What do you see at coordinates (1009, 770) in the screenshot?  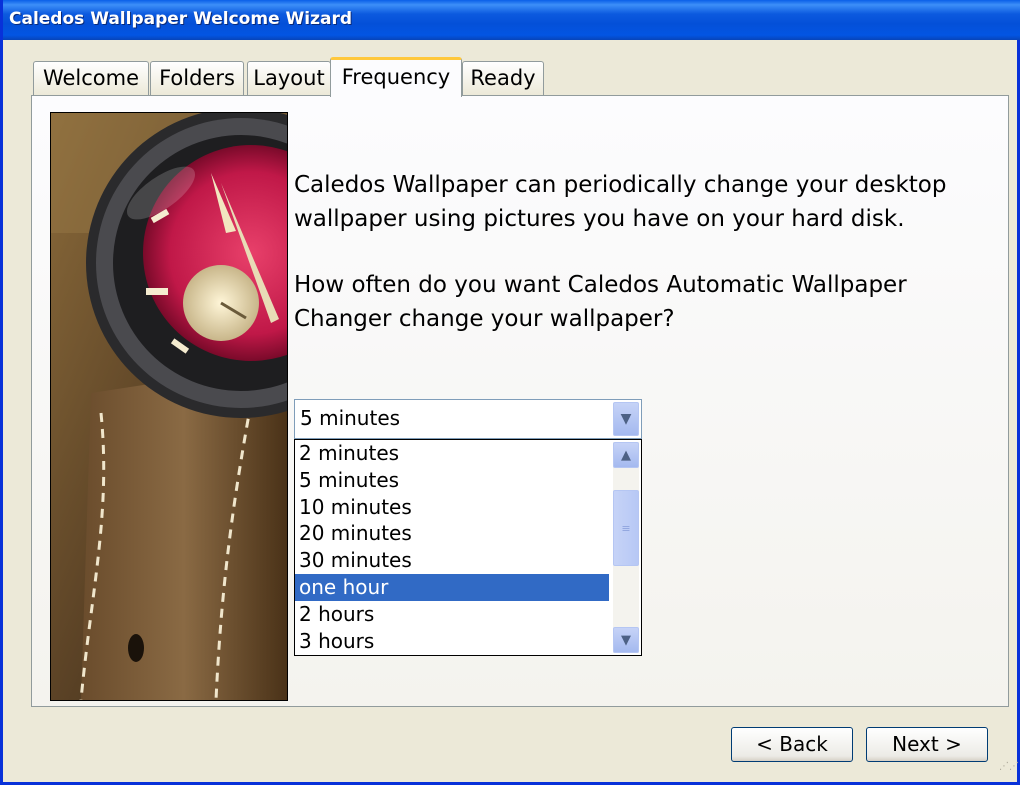 I see `grip-icon: ⋰⋰` at bounding box center [1009, 770].